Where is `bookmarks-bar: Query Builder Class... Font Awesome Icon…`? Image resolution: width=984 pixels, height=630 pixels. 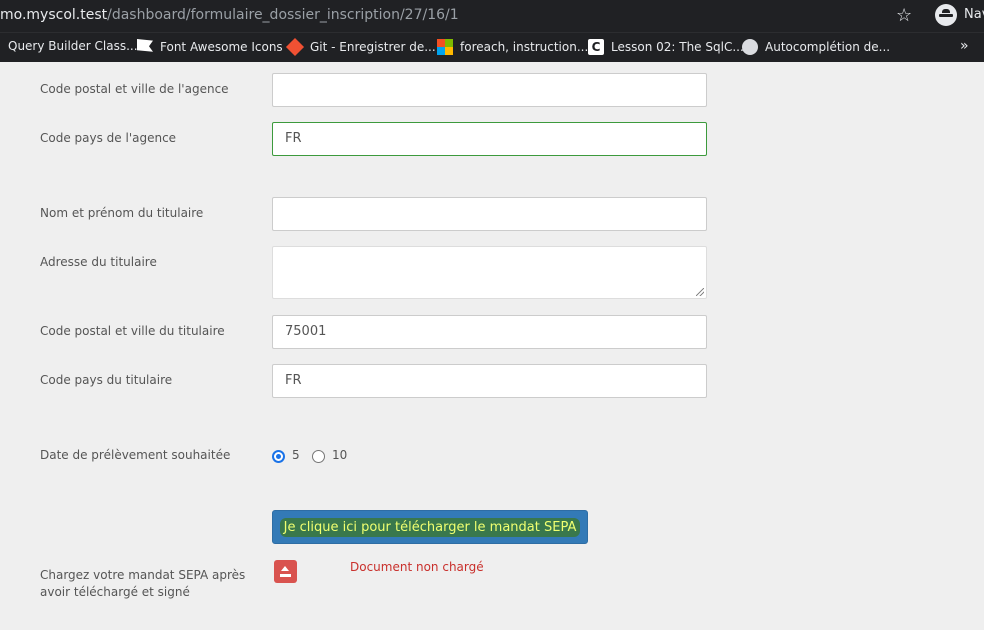 bookmarks-bar: Query Builder Class... Font Awesome Icon… is located at coordinates (492, 47).